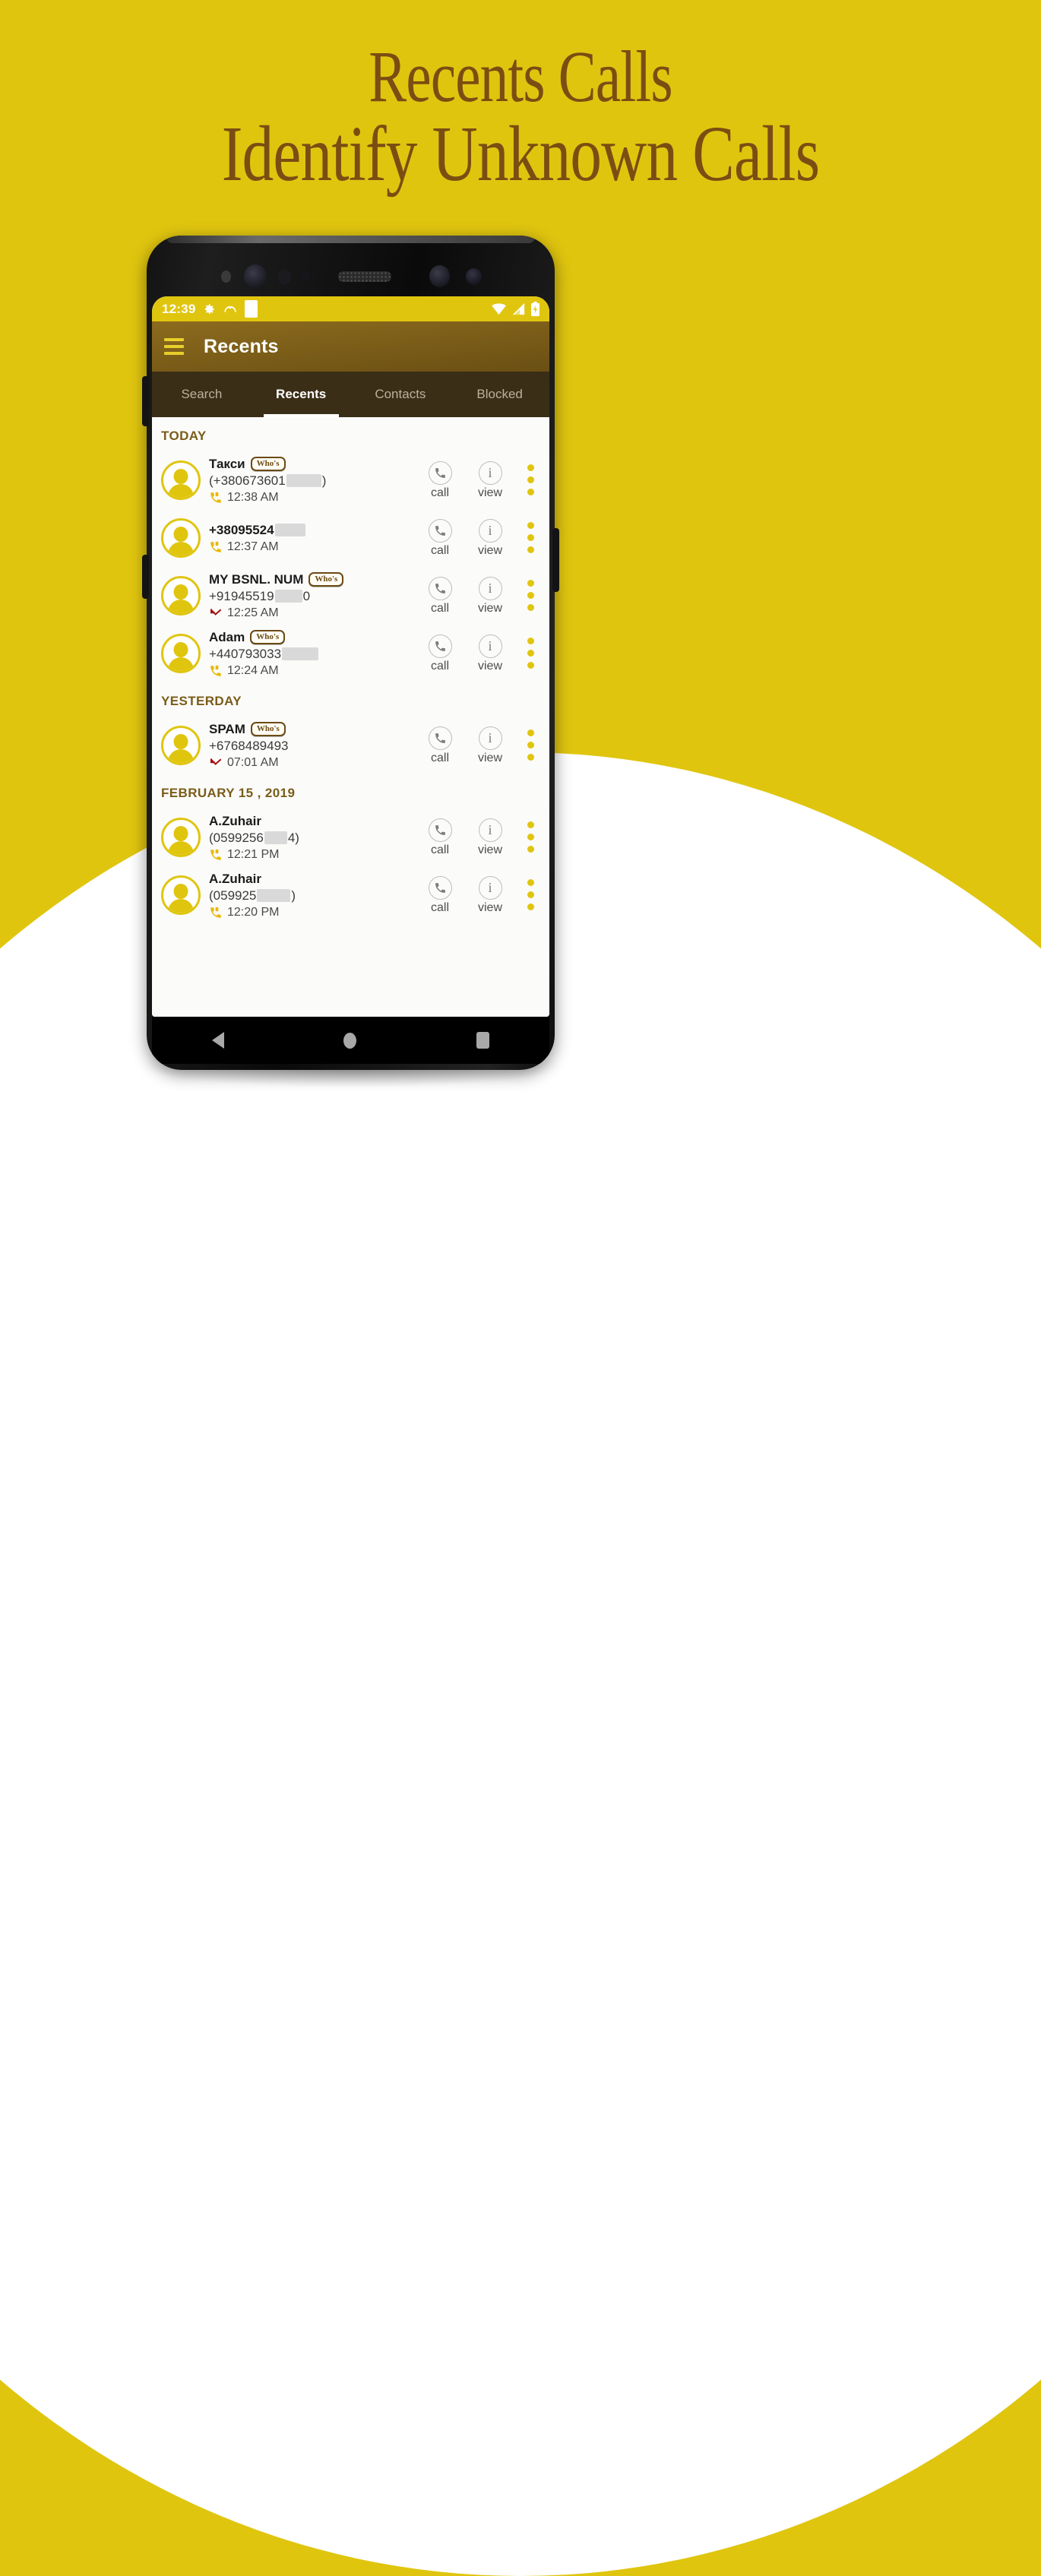  What do you see at coordinates (184, 436) in the screenshot?
I see `section-header: TODAY` at bounding box center [184, 436].